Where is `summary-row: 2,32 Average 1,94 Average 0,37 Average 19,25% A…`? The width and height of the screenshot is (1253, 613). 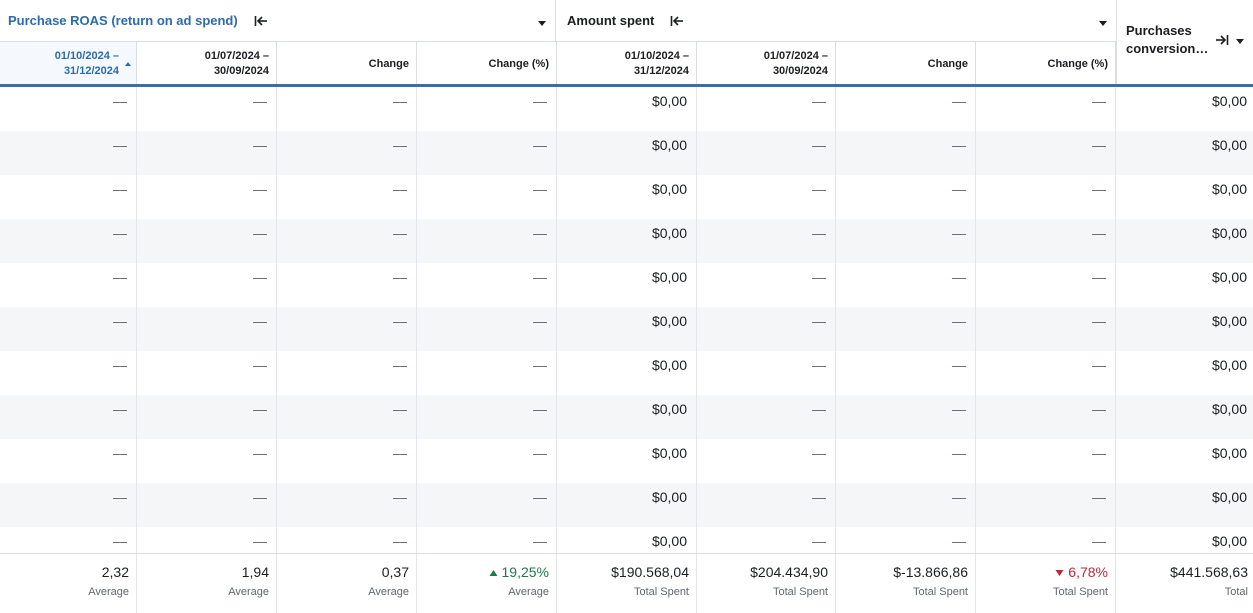 summary-row: 2,32 Average 1,94 Average 0,37 Average 19,25% A… is located at coordinates (626, 583).